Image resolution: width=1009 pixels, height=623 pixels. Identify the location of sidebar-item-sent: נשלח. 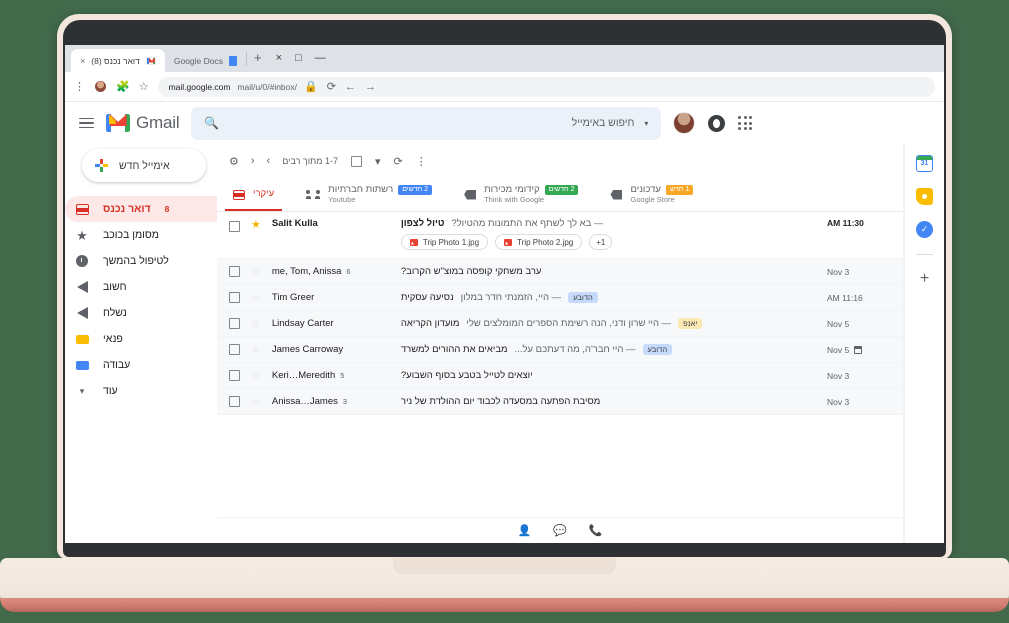
(141, 313).